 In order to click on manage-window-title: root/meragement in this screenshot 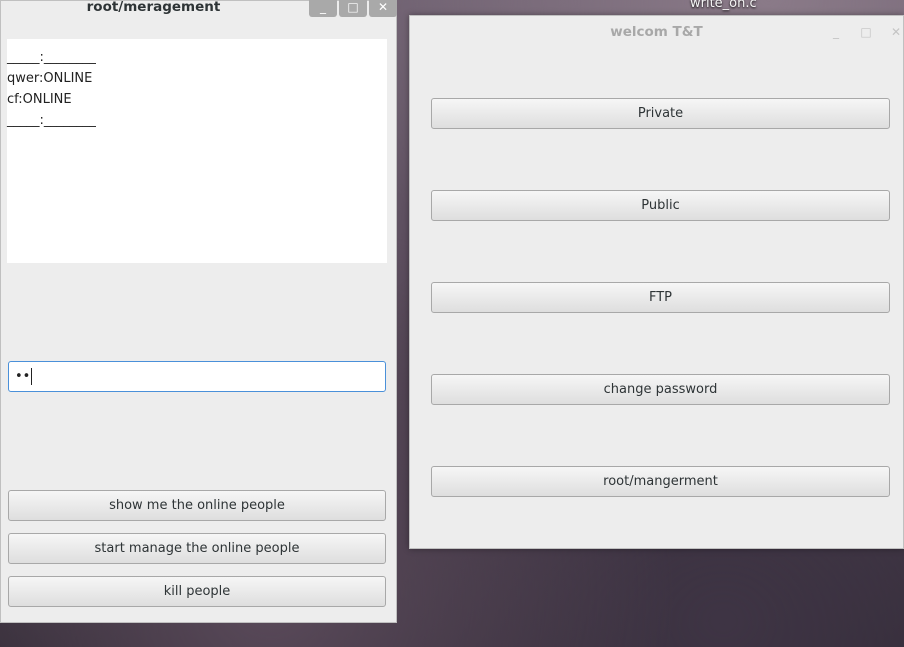, I will do `click(153, 7)`.